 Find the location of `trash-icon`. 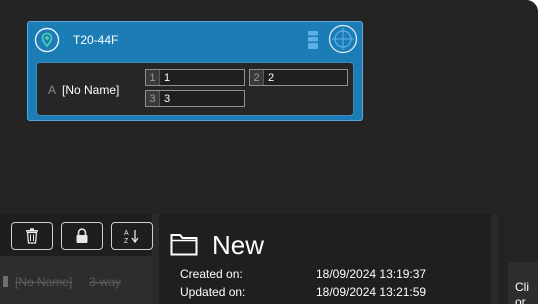

trash-icon is located at coordinates (32, 236).